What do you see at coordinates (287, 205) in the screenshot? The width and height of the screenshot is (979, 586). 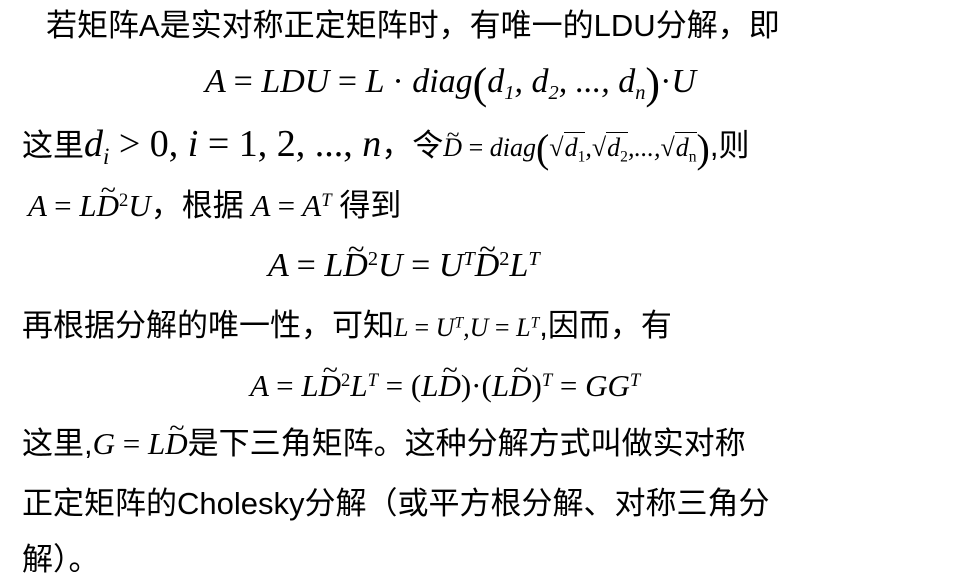 I see `a-transpose: A = AT` at bounding box center [287, 205].